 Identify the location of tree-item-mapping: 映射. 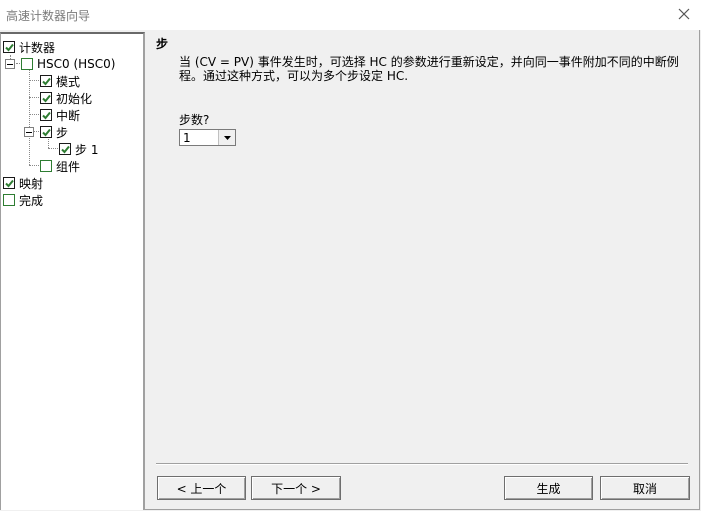
(23, 183).